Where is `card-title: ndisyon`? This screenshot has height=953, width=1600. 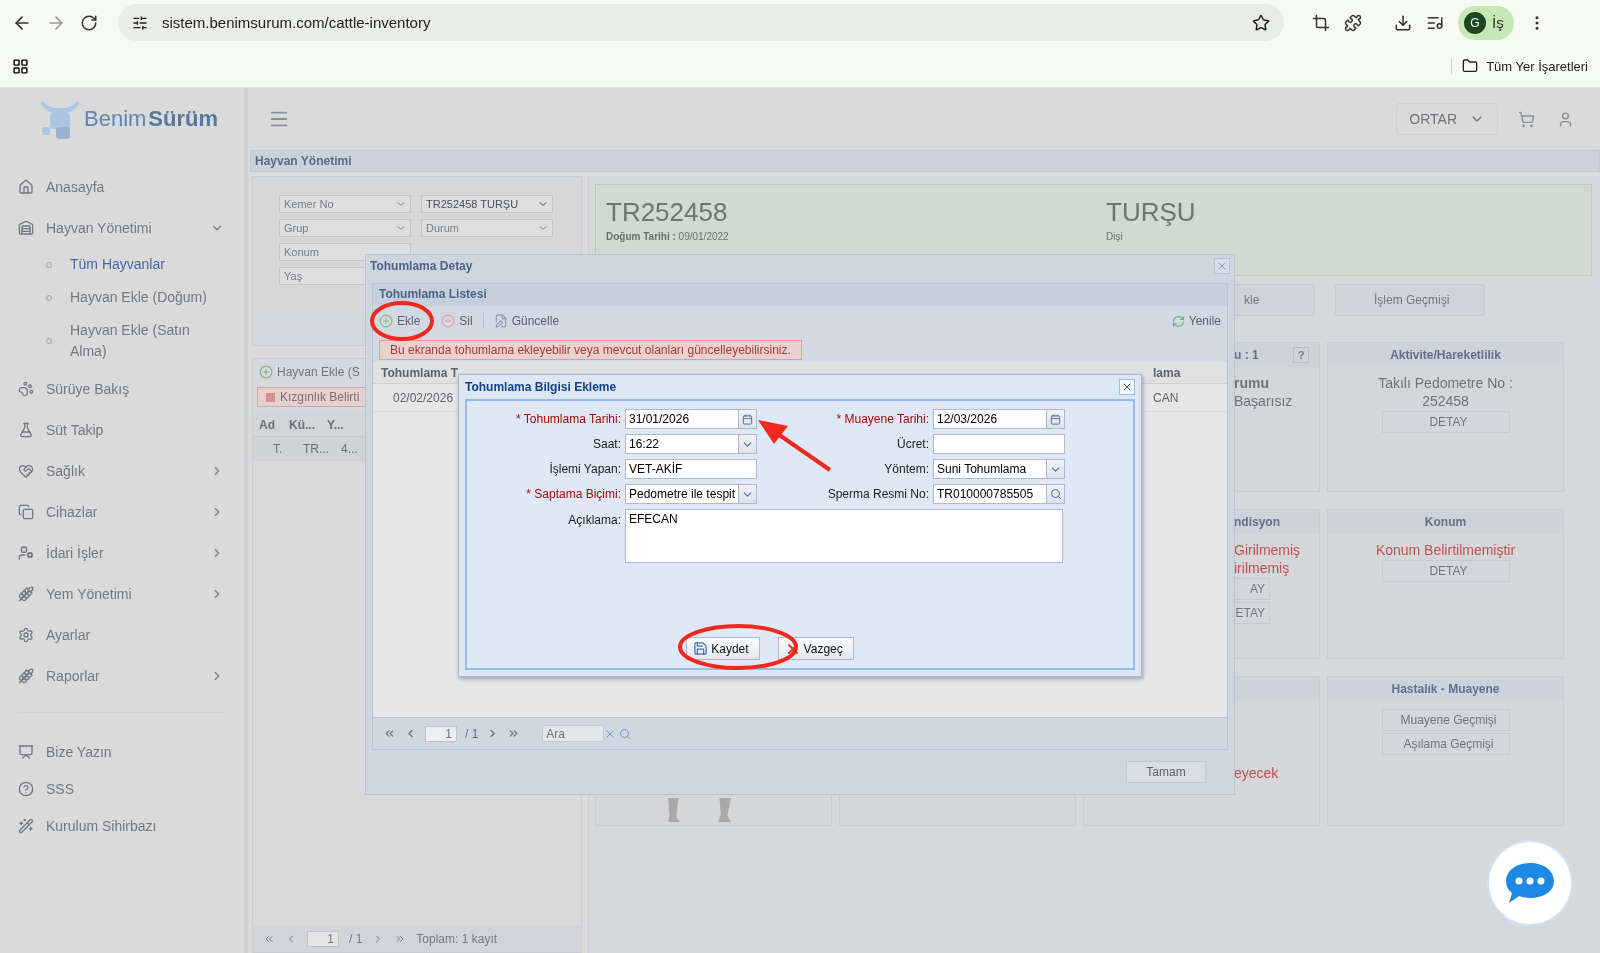 card-title: ndisyon is located at coordinates (1257, 522).